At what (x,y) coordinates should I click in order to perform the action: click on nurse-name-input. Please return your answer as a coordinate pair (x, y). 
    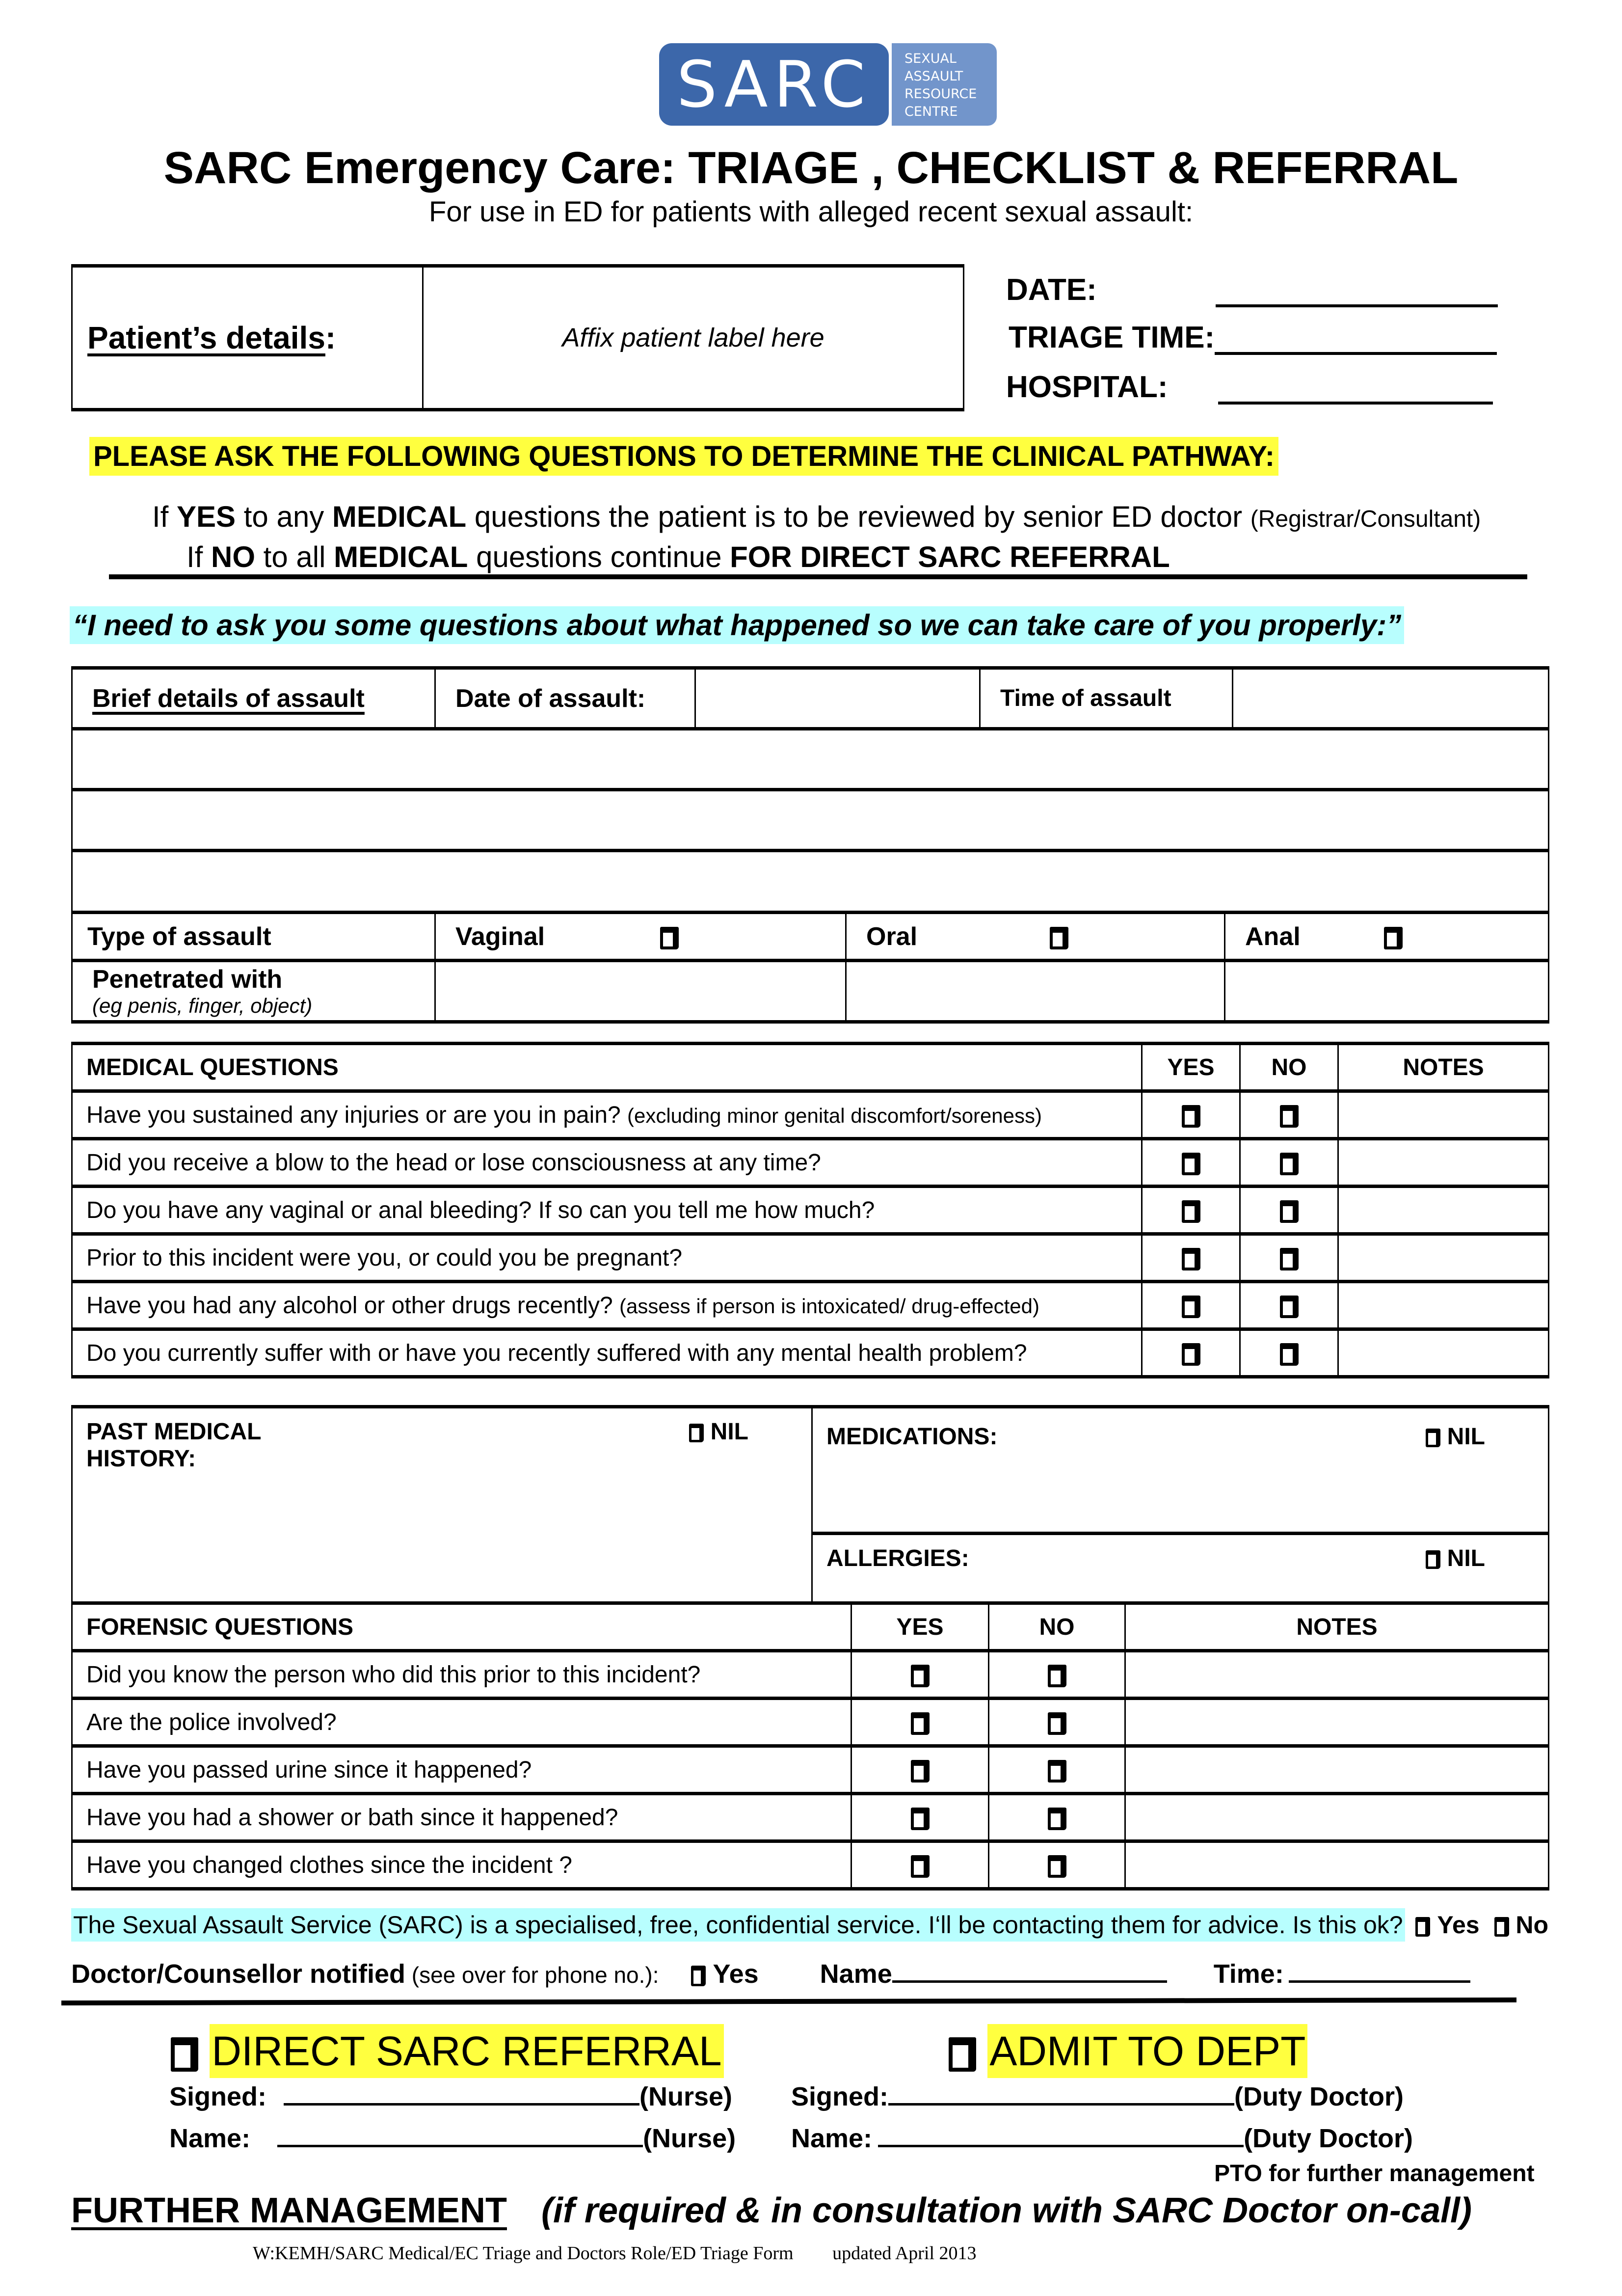
    Looking at the image, I should click on (460, 2136).